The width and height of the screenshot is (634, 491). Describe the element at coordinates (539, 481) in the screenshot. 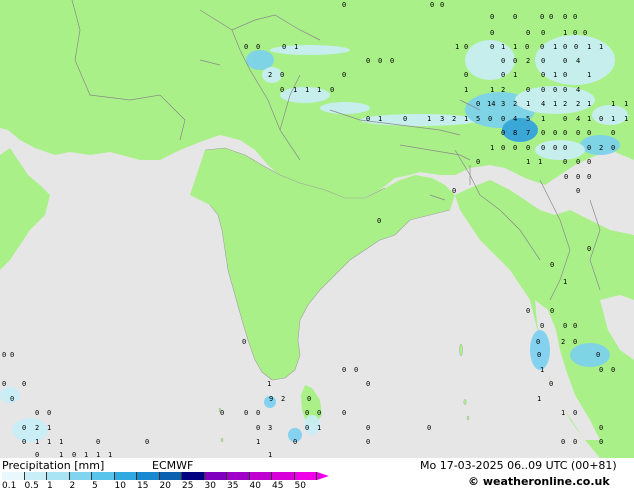

I see `copyright: © weatheronline.co.uk` at that location.